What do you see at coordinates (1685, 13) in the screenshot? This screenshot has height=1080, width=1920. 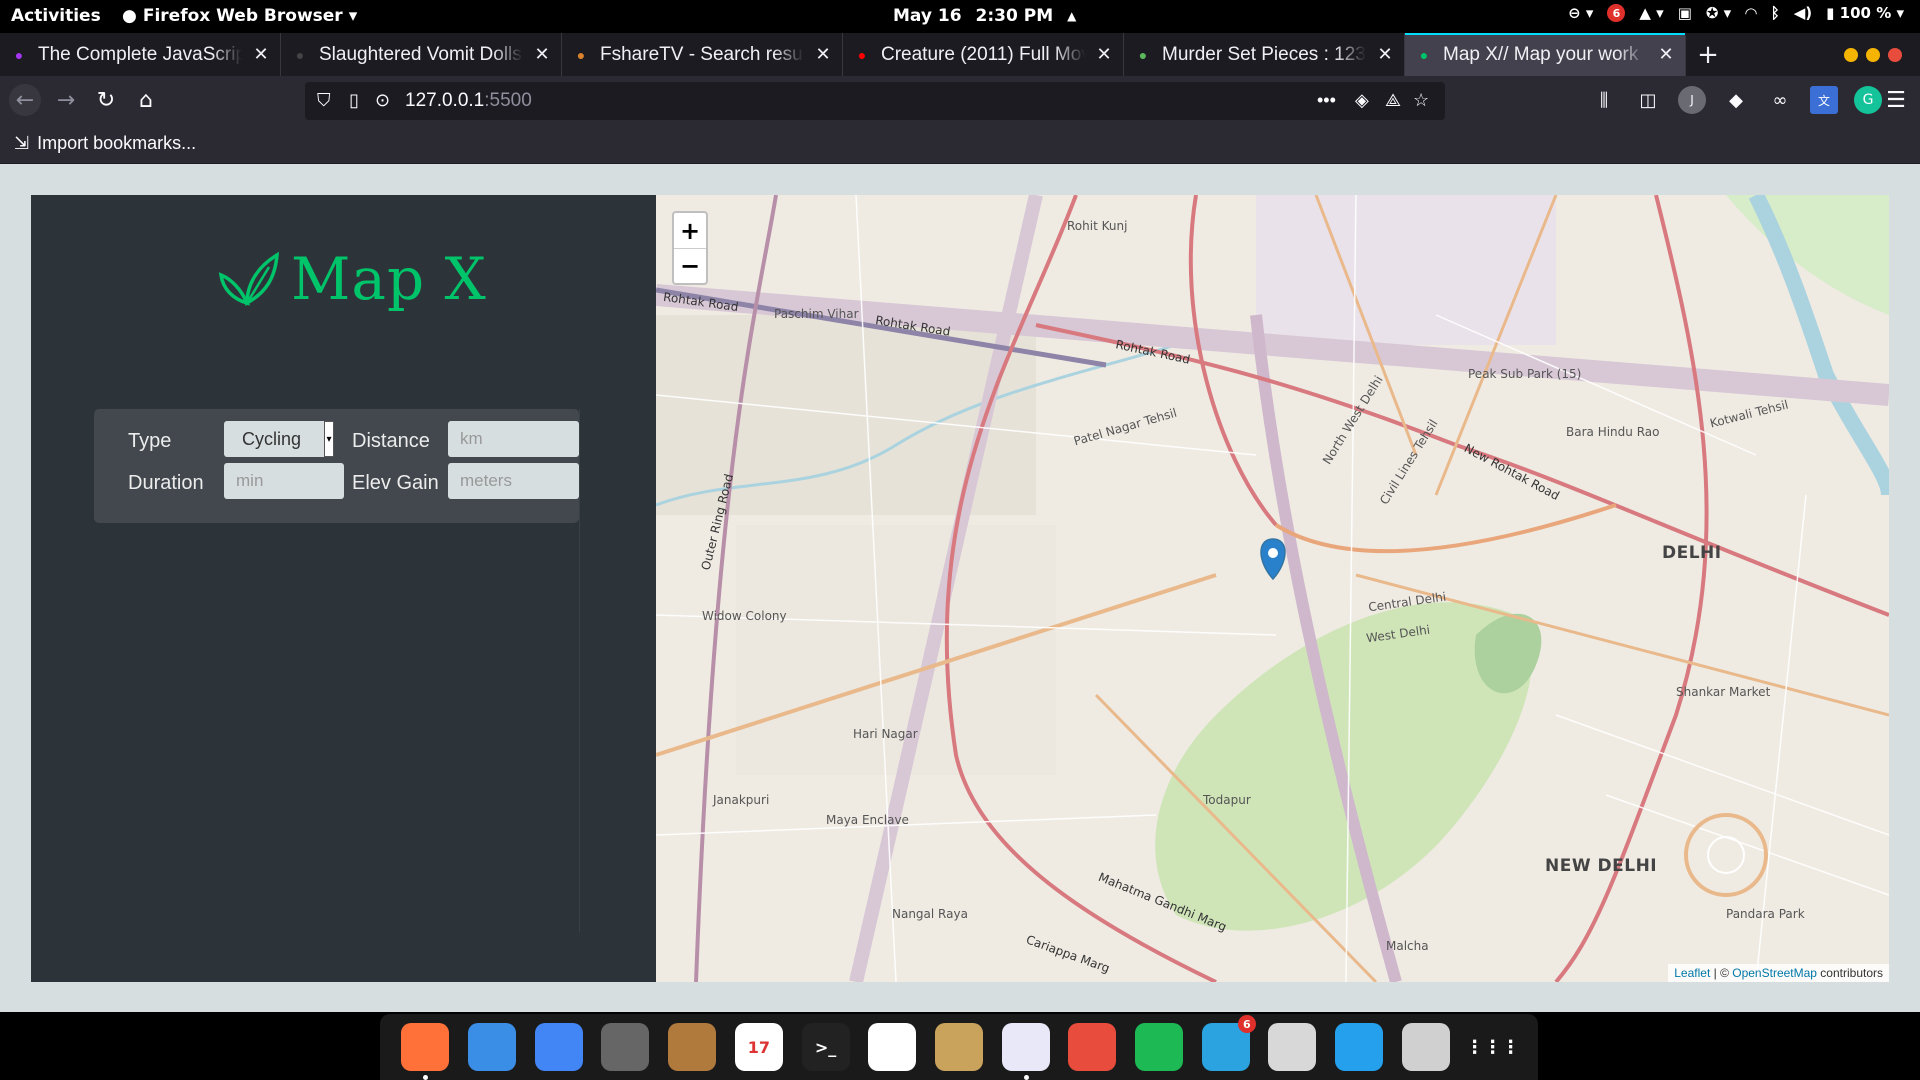 I see `window-icon: ▣` at bounding box center [1685, 13].